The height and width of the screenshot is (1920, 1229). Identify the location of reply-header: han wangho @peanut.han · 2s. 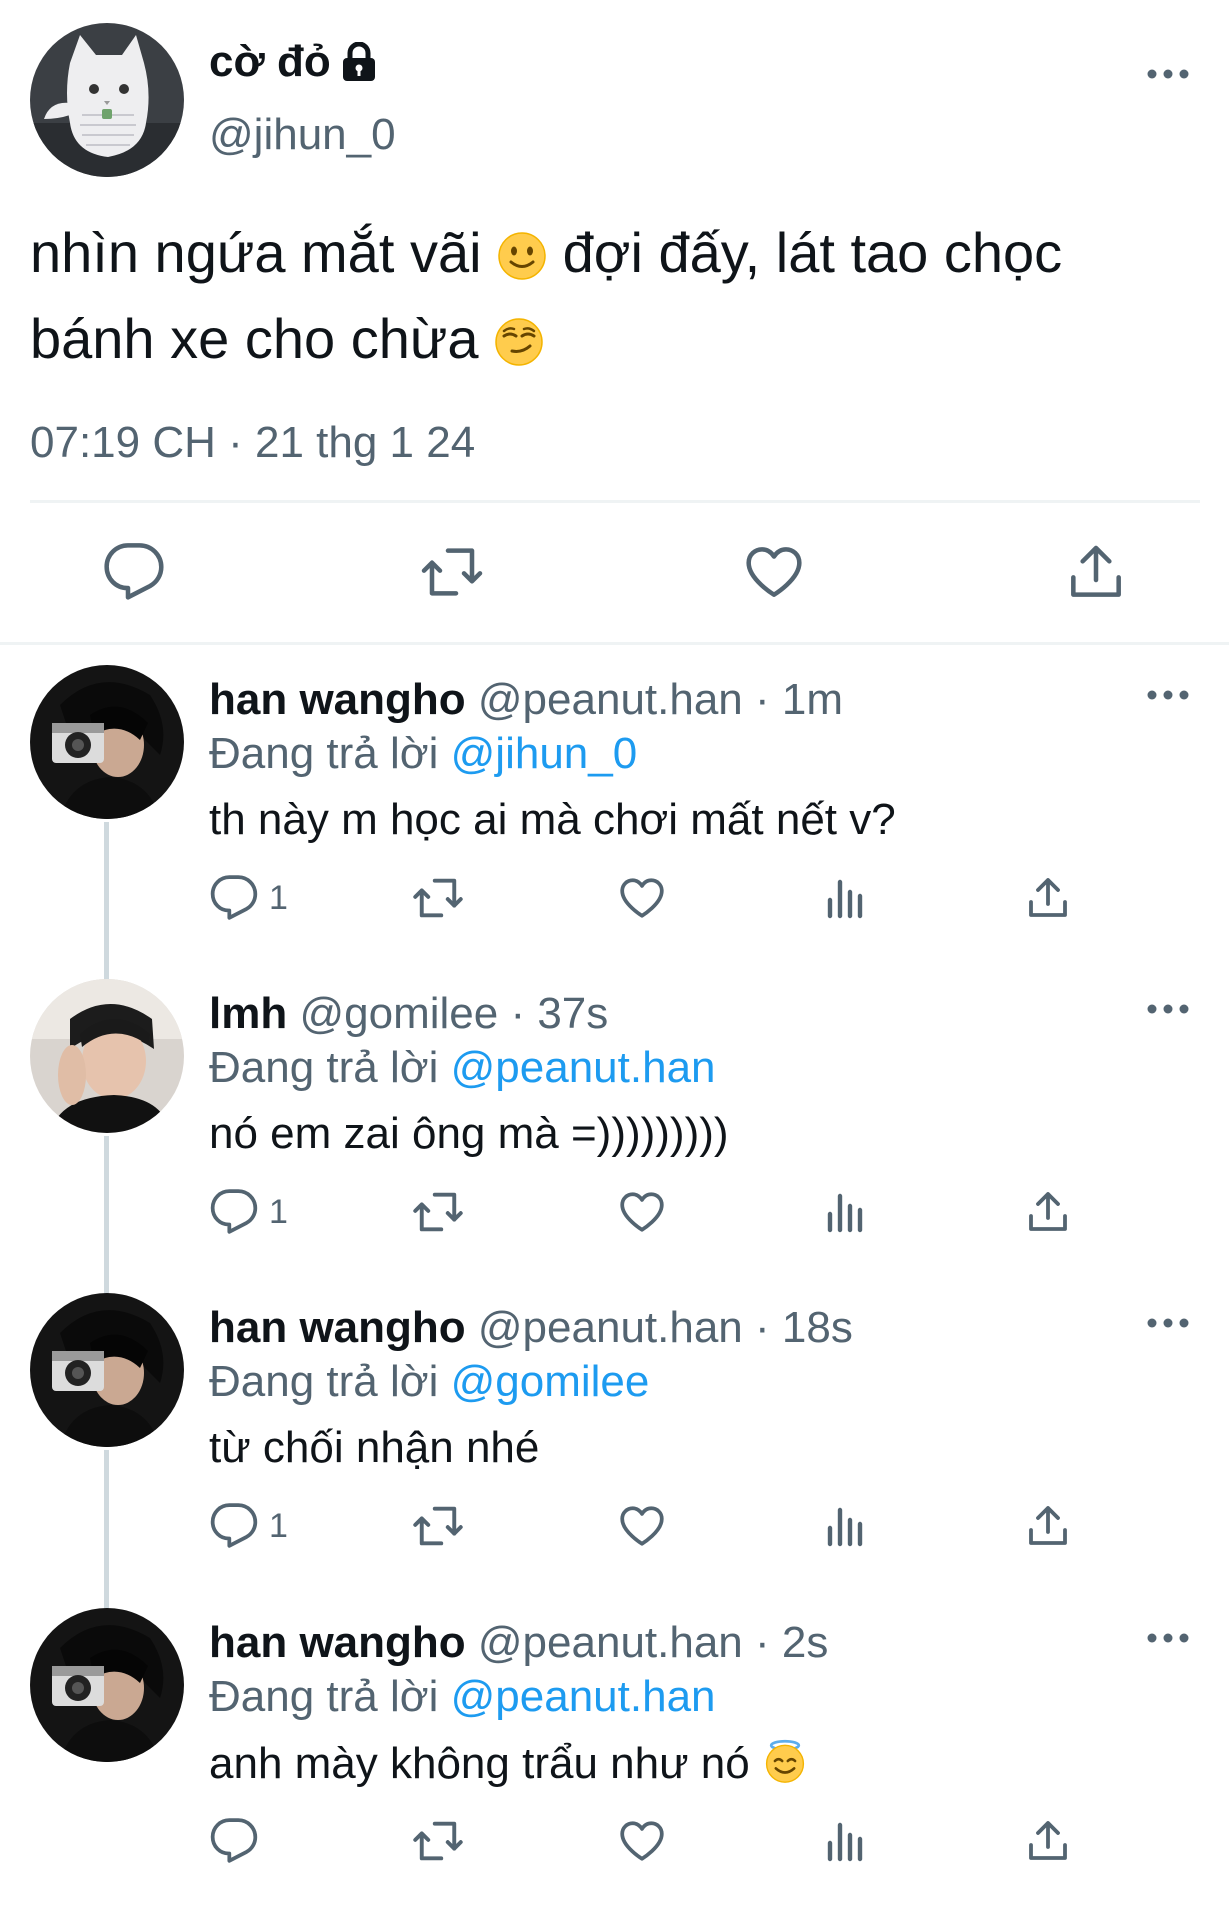
(518, 1643).